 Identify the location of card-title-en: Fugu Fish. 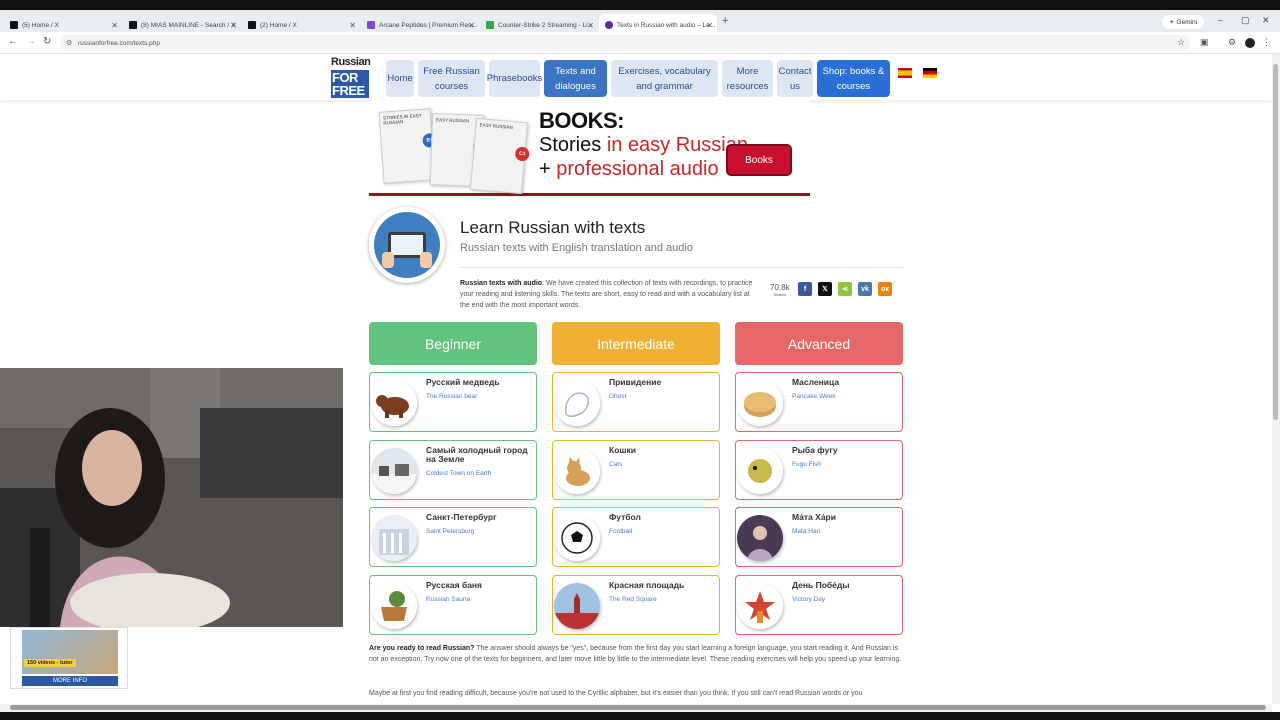
(806, 464).